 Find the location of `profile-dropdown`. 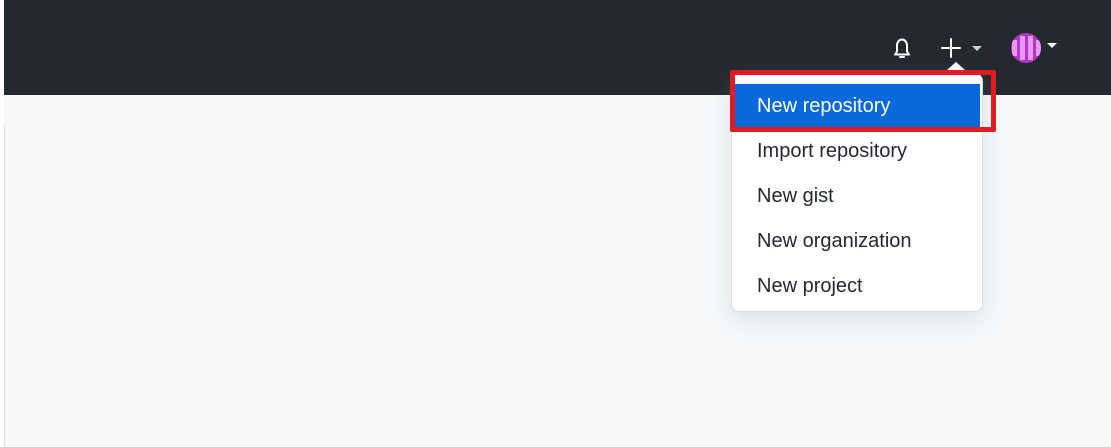

profile-dropdown is located at coordinates (1035, 47).